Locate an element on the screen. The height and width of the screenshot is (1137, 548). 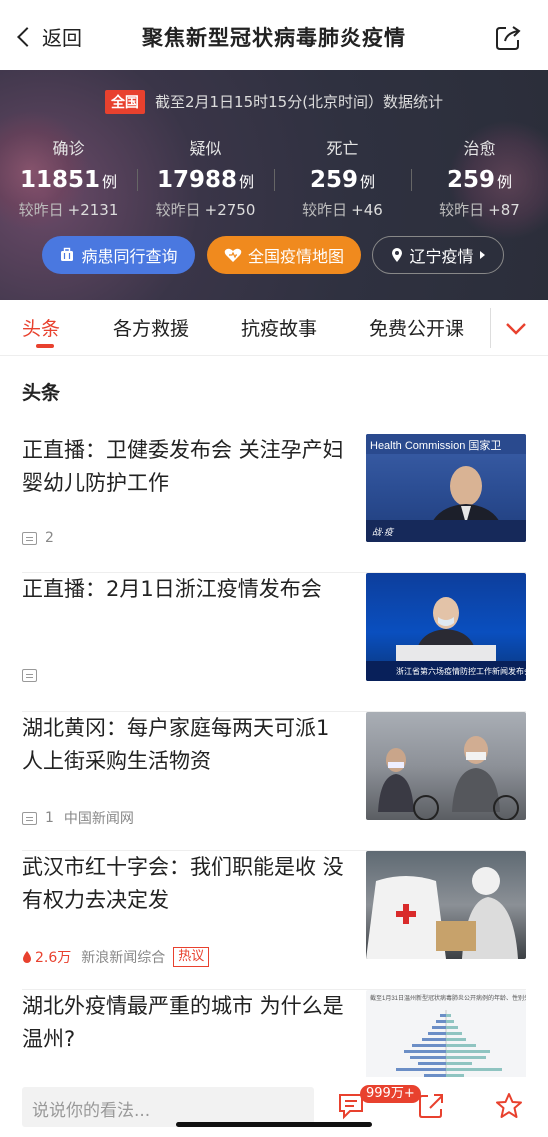
stat-cured: 治愈 259 例 较昨日 +87 is located at coordinates (479, 177).